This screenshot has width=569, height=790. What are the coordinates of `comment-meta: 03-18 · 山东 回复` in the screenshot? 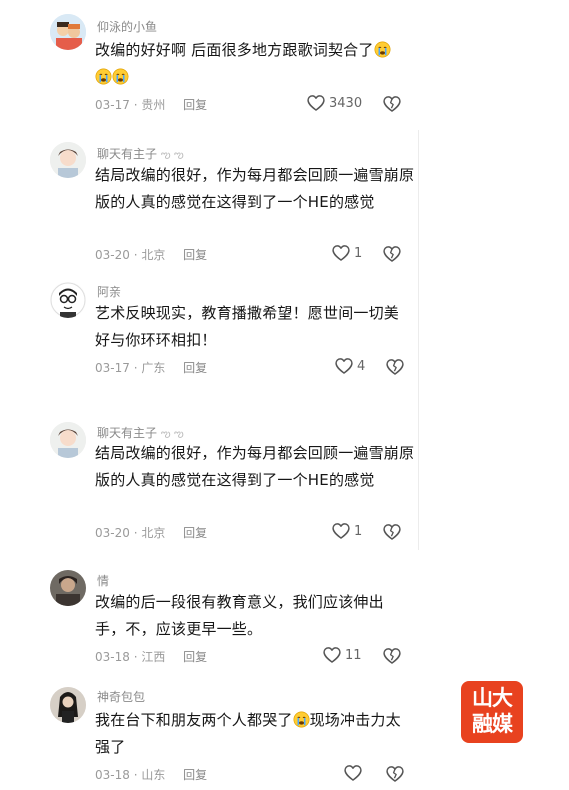 It's located at (151, 775).